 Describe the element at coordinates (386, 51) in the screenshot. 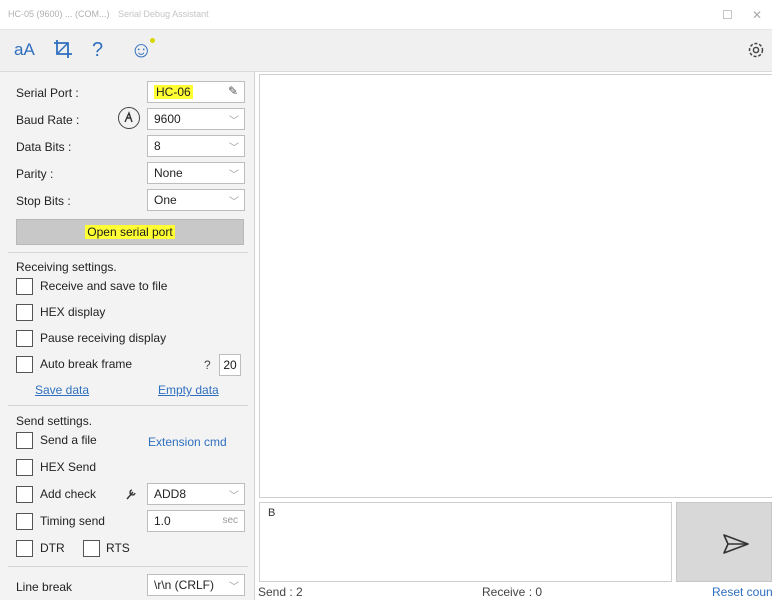

I see `toolbar: aA ? ☺` at that location.